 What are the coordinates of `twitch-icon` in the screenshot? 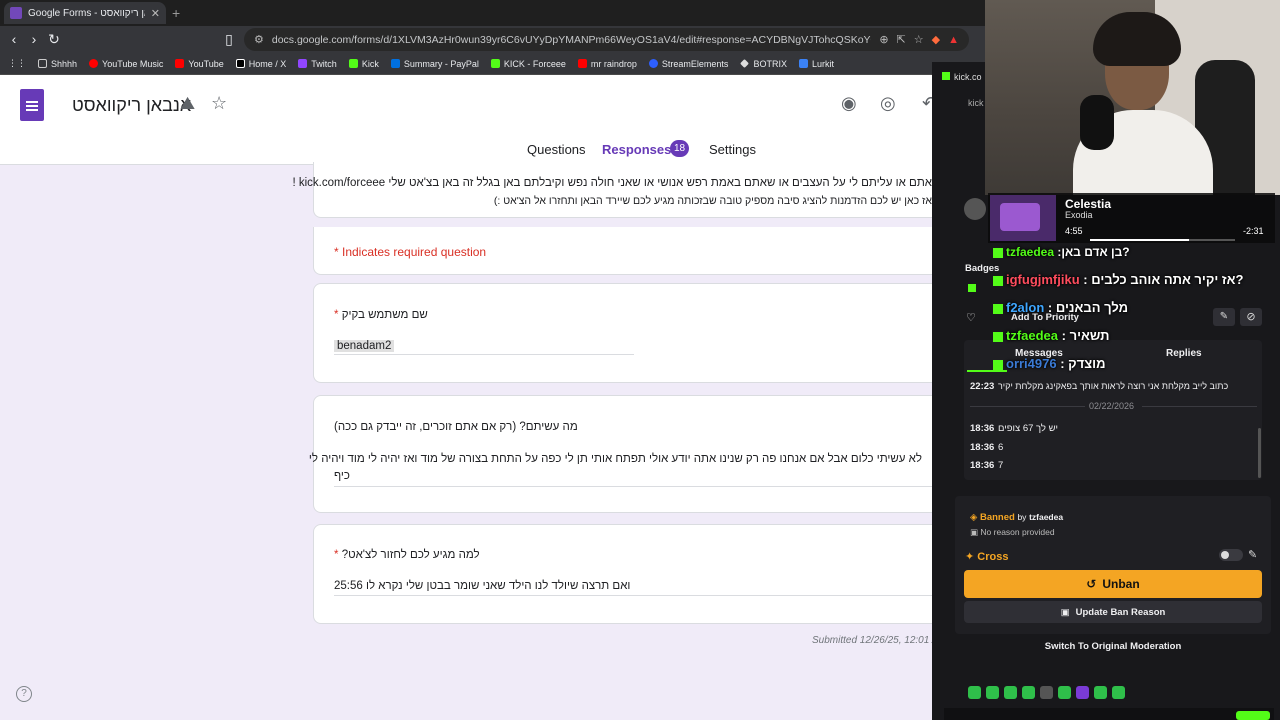 It's located at (303, 63).